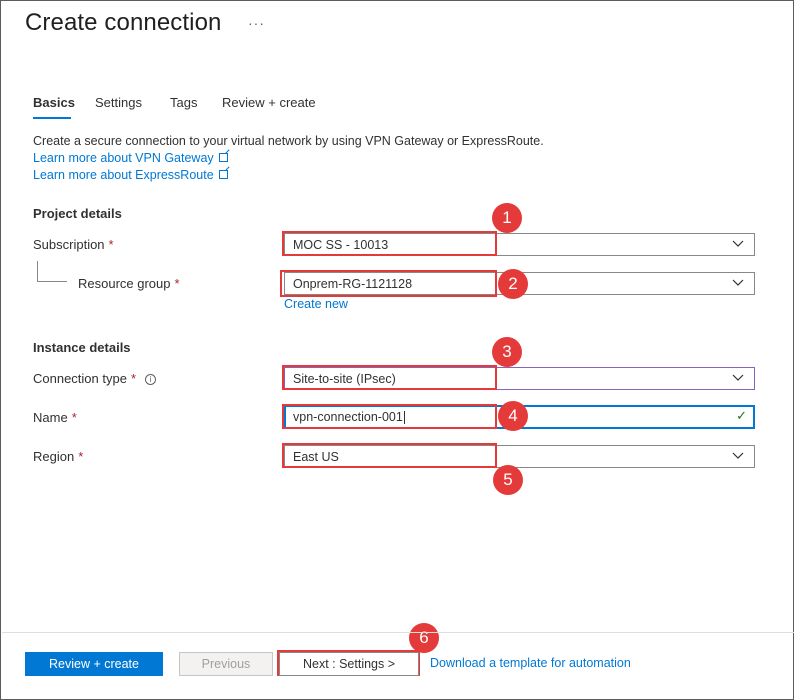 The height and width of the screenshot is (700, 794). Describe the element at coordinates (530, 663) in the screenshot. I see `download-template-link: Download a template for automation` at that location.